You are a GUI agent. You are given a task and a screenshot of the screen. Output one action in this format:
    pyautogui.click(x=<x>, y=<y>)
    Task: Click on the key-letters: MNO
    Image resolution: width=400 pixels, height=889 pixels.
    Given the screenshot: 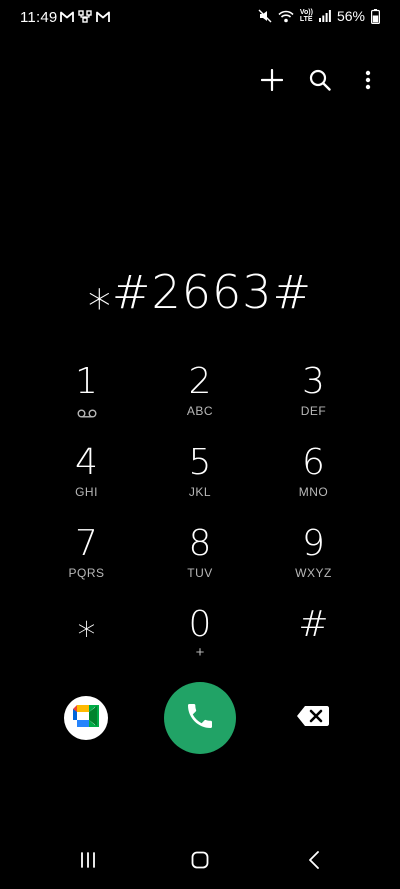 What is the action you would take?
    pyautogui.click(x=313, y=492)
    